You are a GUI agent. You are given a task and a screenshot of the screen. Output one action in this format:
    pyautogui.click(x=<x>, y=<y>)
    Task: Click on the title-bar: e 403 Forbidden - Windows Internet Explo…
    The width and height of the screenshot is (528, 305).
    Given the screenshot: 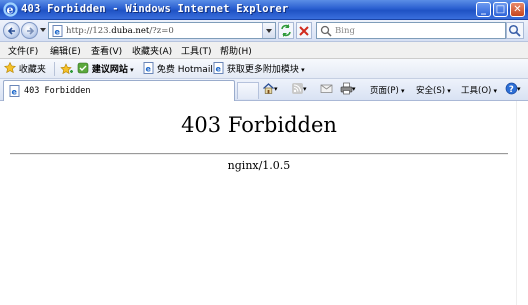 What is the action you would take?
    pyautogui.click(x=264, y=10)
    